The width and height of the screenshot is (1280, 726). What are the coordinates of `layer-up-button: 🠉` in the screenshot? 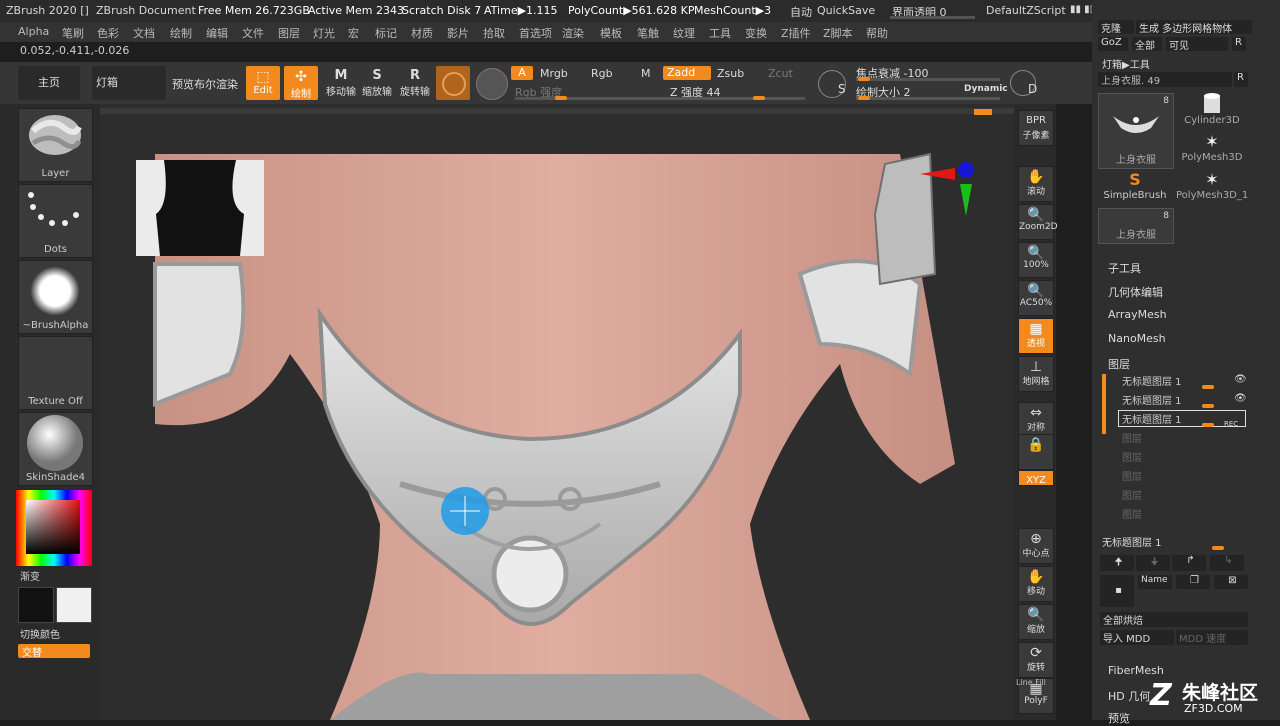 It's located at (1117, 563).